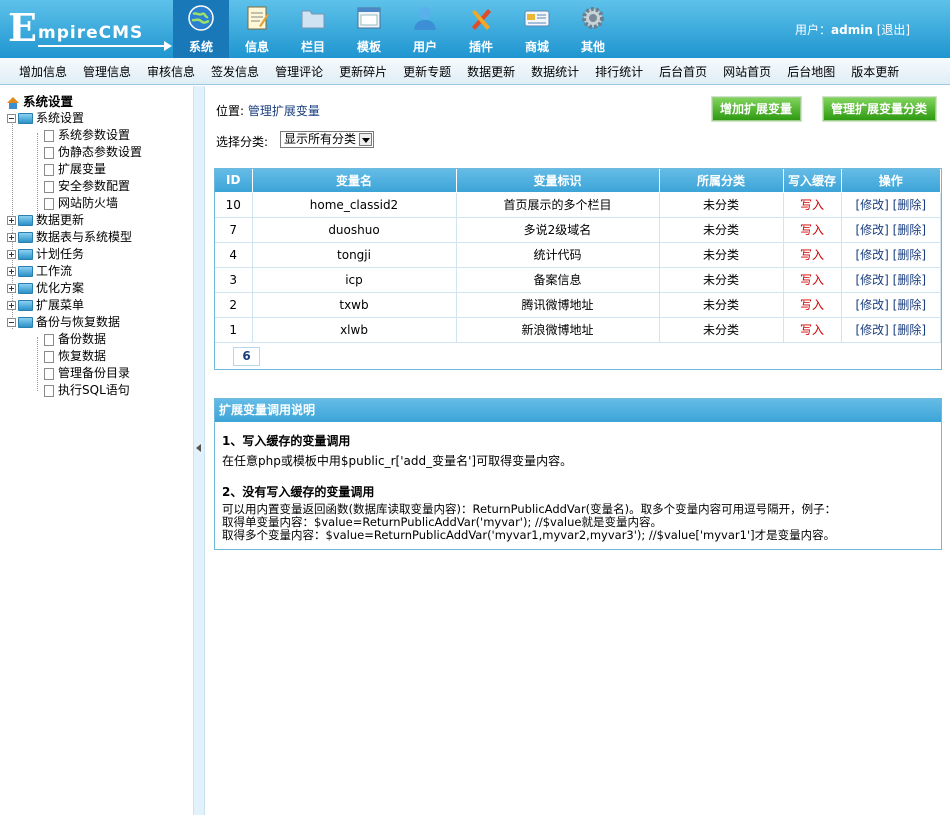  What do you see at coordinates (48, 101) in the screenshot?
I see `tree-root-label: 系统设置` at bounding box center [48, 101].